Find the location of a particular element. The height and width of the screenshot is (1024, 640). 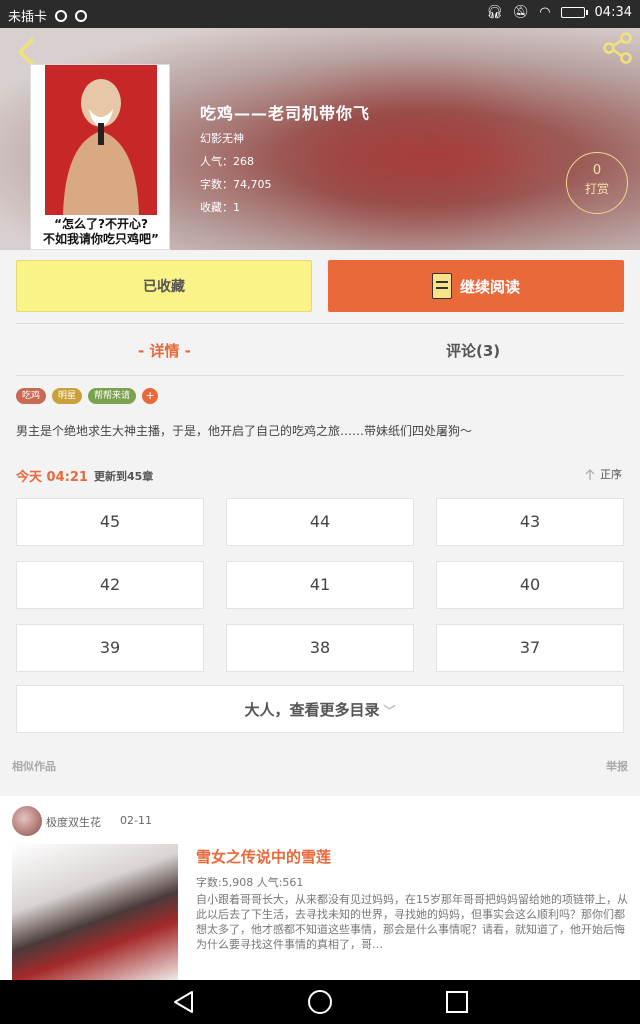

book-popularity: 人气：268 is located at coordinates (227, 161).